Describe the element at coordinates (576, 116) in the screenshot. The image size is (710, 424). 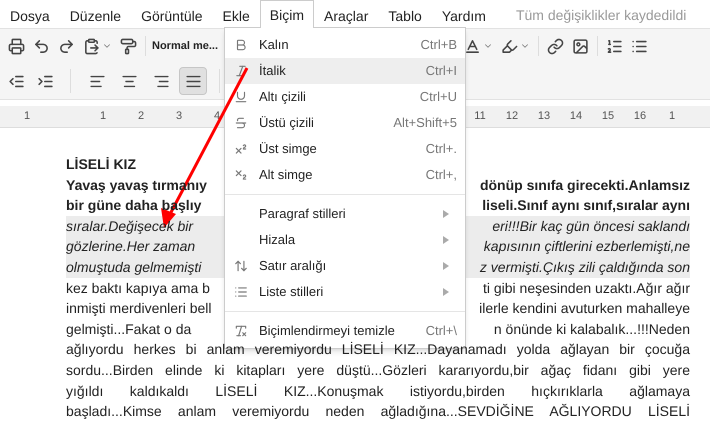
I see `ruler-number: 14` at that location.